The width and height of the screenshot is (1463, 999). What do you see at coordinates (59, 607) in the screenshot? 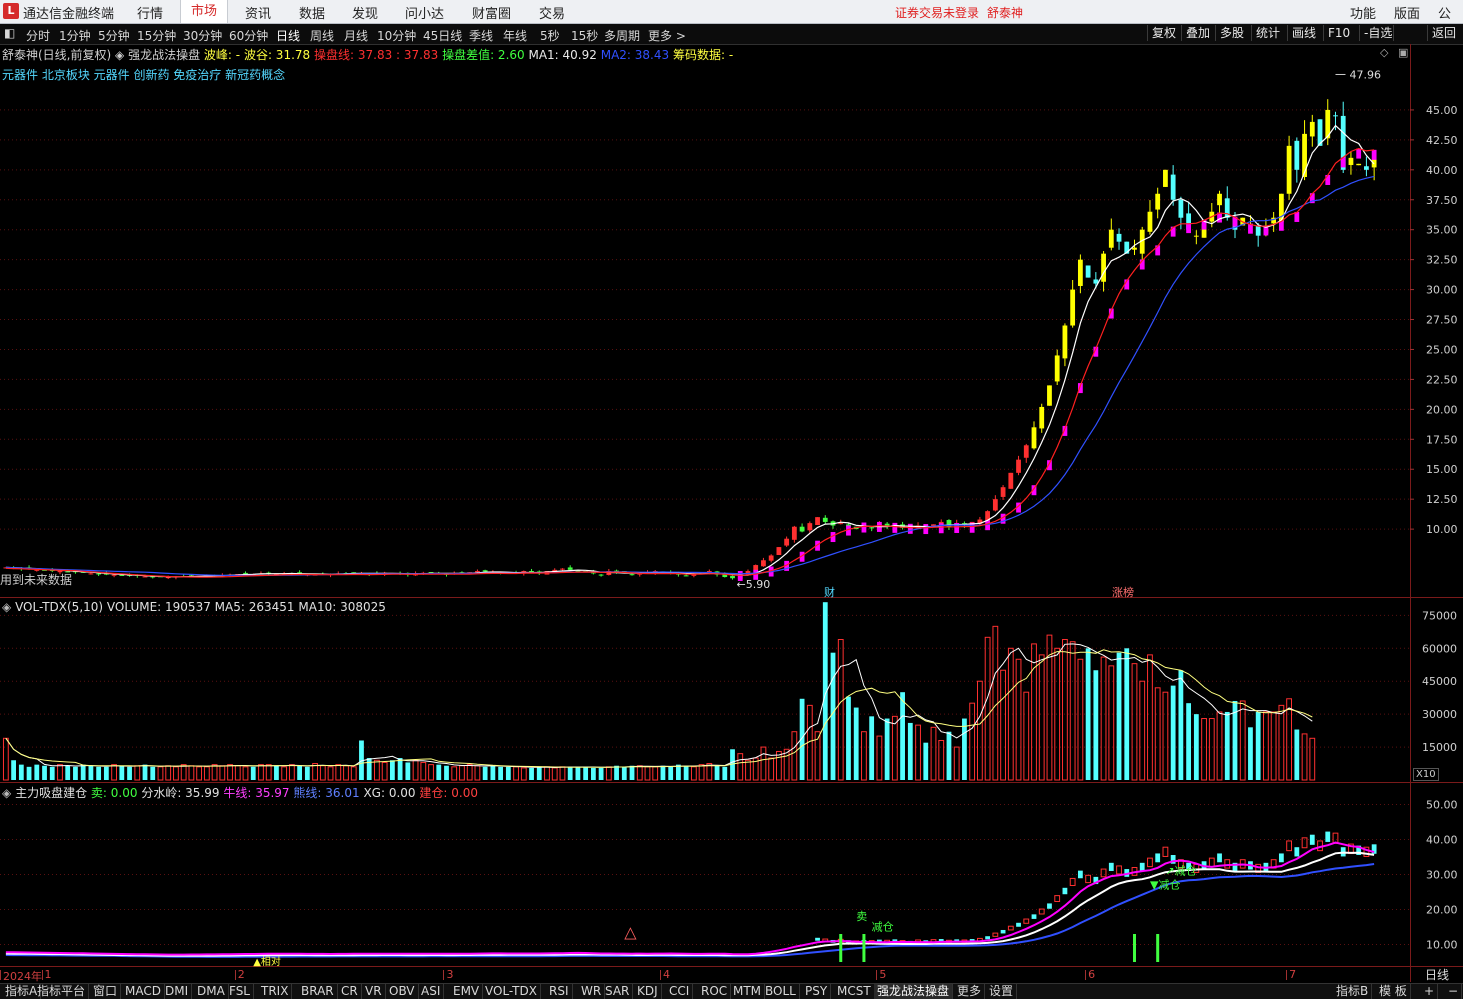
I see `vol-title: VOL-TDX(5,10)` at bounding box center [59, 607].